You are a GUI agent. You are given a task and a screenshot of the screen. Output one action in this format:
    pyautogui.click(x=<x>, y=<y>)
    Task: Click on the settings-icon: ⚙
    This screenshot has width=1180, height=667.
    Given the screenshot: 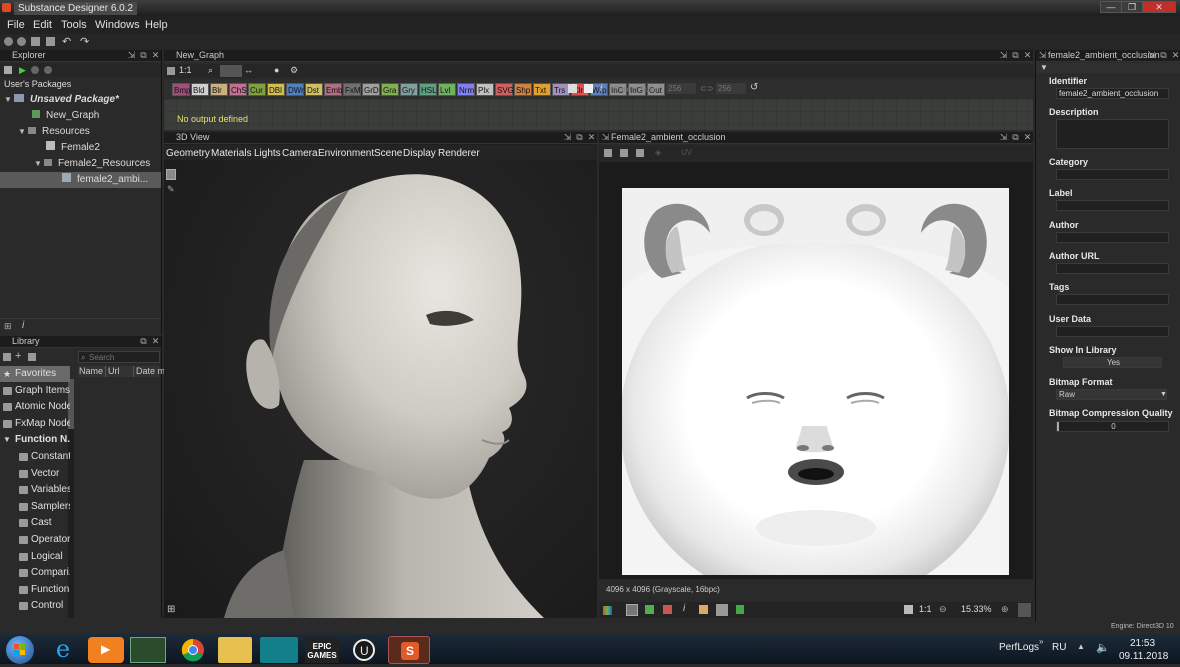 What is the action you would take?
    pyautogui.click(x=294, y=70)
    